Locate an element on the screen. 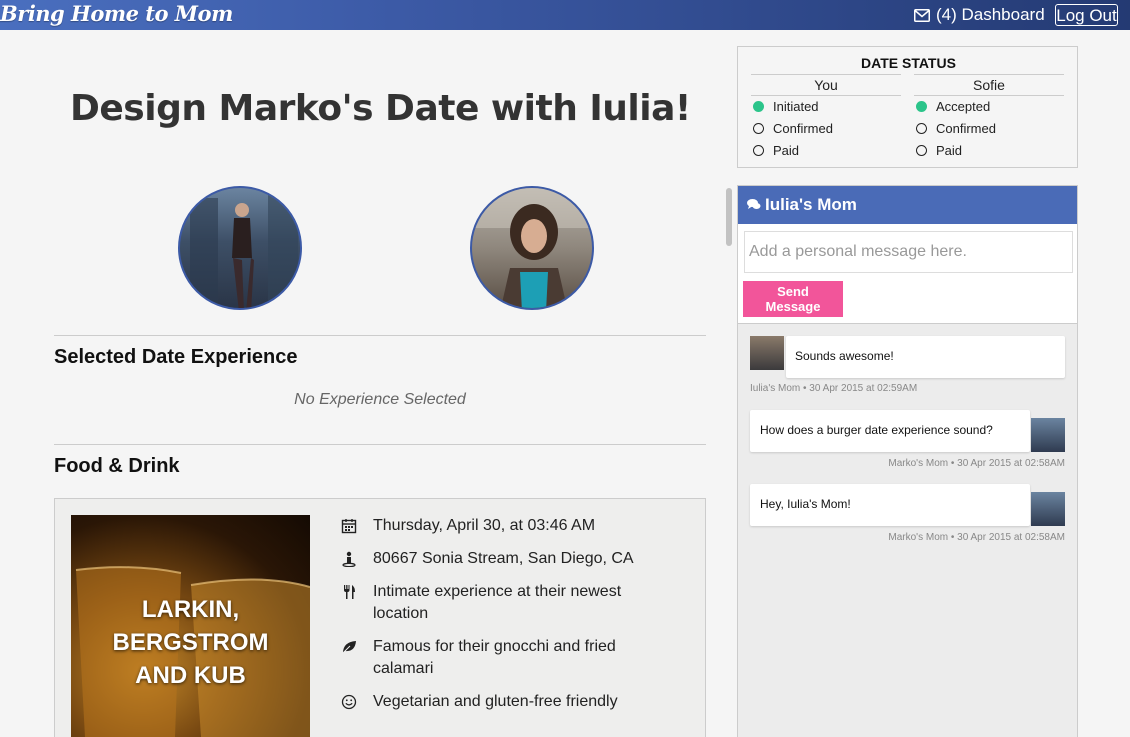 This screenshot has width=1130, height=737. status-label: Accepted is located at coordinates (963, 106).